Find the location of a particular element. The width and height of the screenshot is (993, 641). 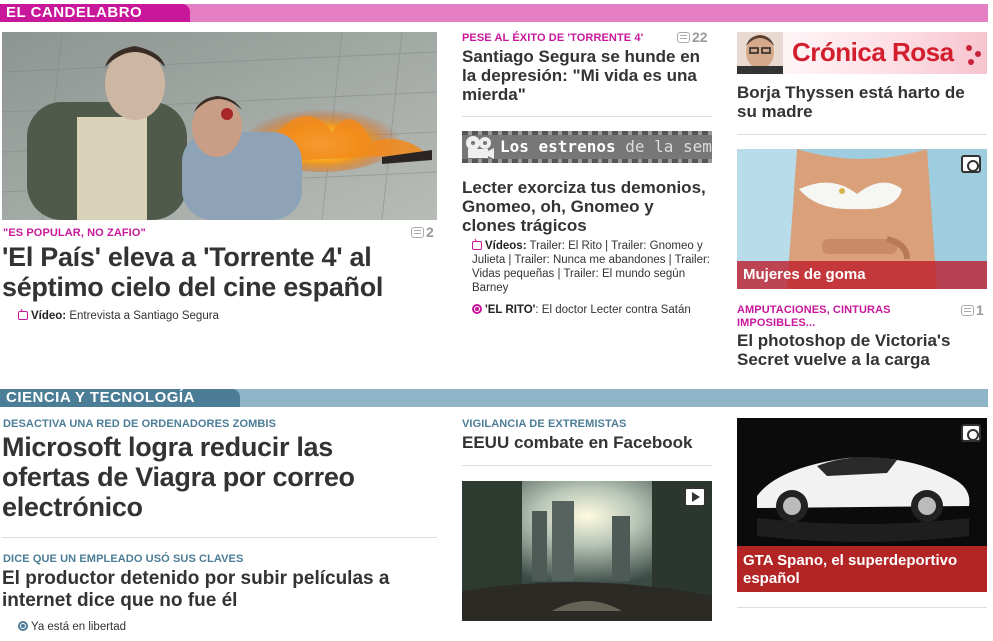

cronica-rosa-banner: Crónica Rosa is located at coordinates (862, 53).